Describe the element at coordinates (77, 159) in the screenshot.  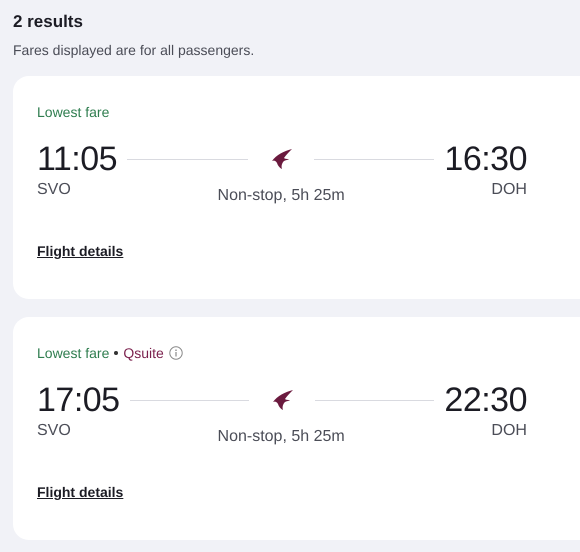
I see `departure-time: 11:05` at that location.